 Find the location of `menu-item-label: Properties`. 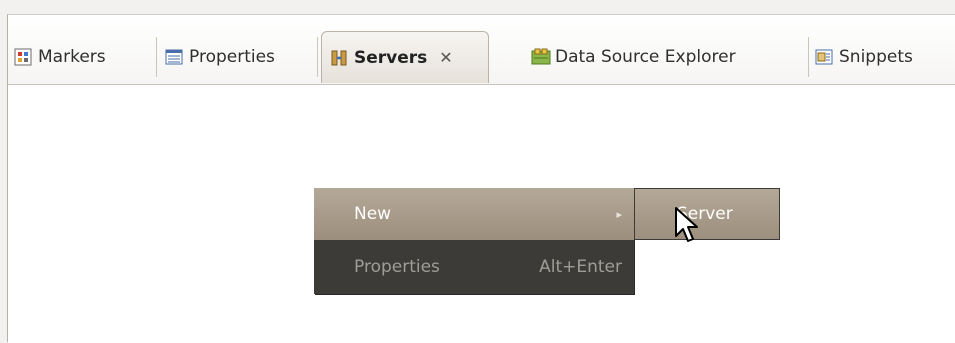

menu-item-label: Properties is located at coordinates (397, 267).